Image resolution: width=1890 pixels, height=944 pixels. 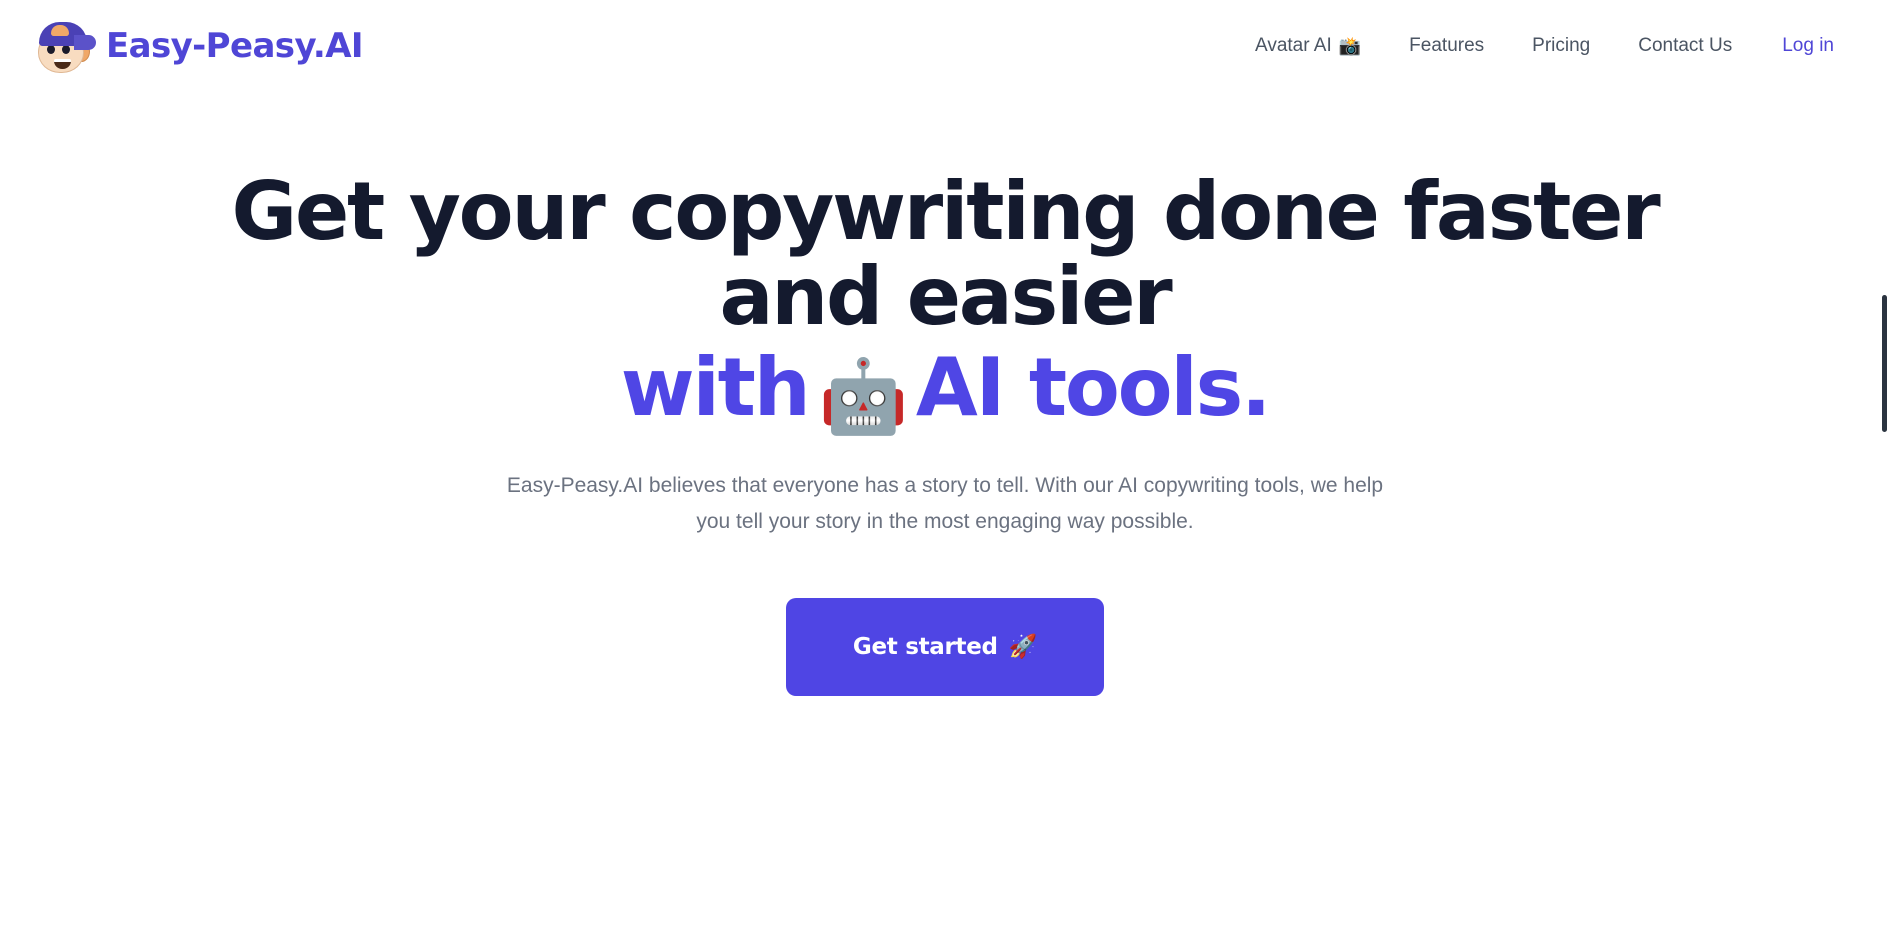 I want to click on nav-item-label: Pricing, so click(x=1561, y=45).